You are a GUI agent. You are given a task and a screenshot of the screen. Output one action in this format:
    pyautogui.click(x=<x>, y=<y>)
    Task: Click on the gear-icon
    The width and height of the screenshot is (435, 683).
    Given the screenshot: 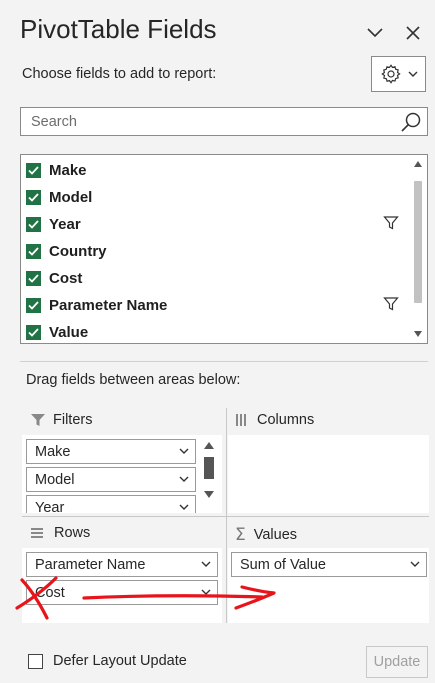 What is the action you would take?
    pyautogui.click(x=390, y=74)
    